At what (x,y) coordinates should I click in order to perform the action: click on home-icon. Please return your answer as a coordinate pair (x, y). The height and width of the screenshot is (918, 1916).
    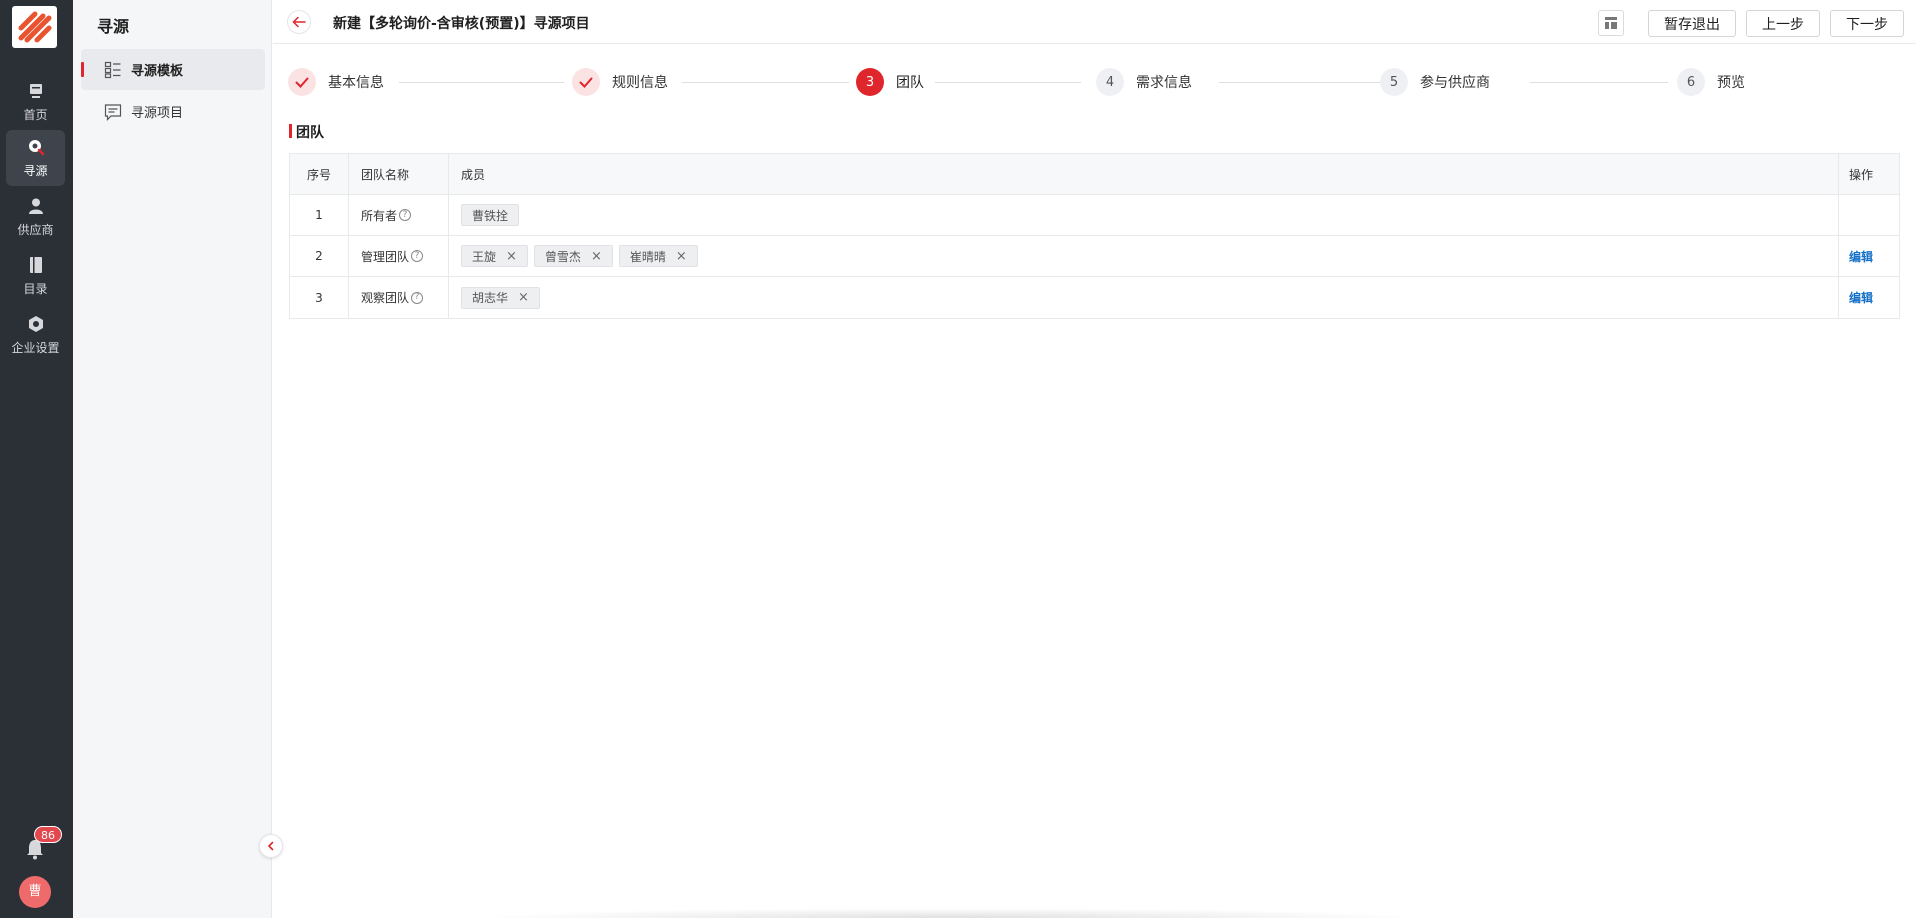
    Looking at the image, I should click on (35, 90).